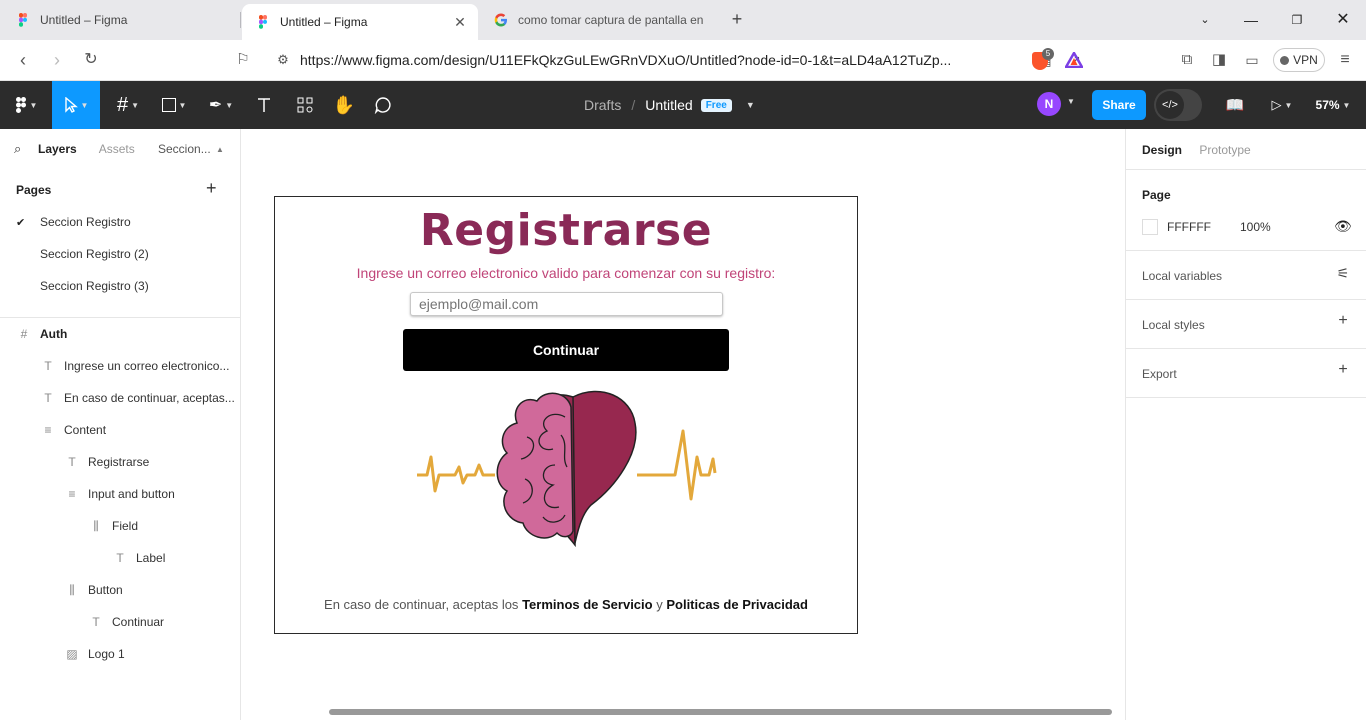 The width and height of the screenshot is (1366, 720). I want to click on continue-button: Continuar, so click(566, 350).